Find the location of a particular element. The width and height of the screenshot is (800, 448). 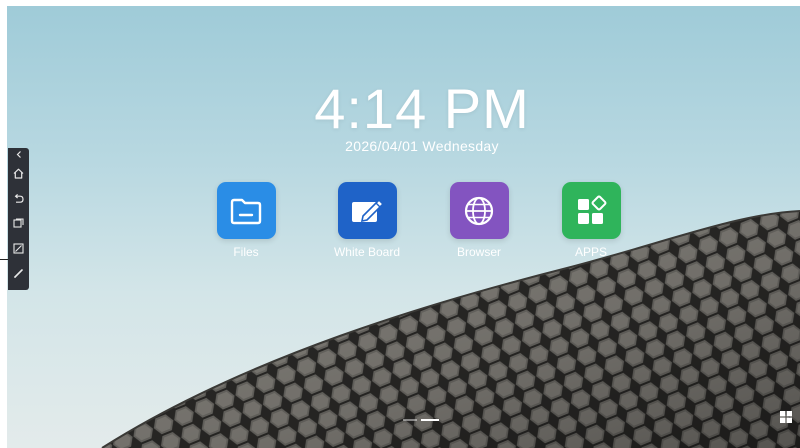

app-files: Files is located at coordinates (246, 220).